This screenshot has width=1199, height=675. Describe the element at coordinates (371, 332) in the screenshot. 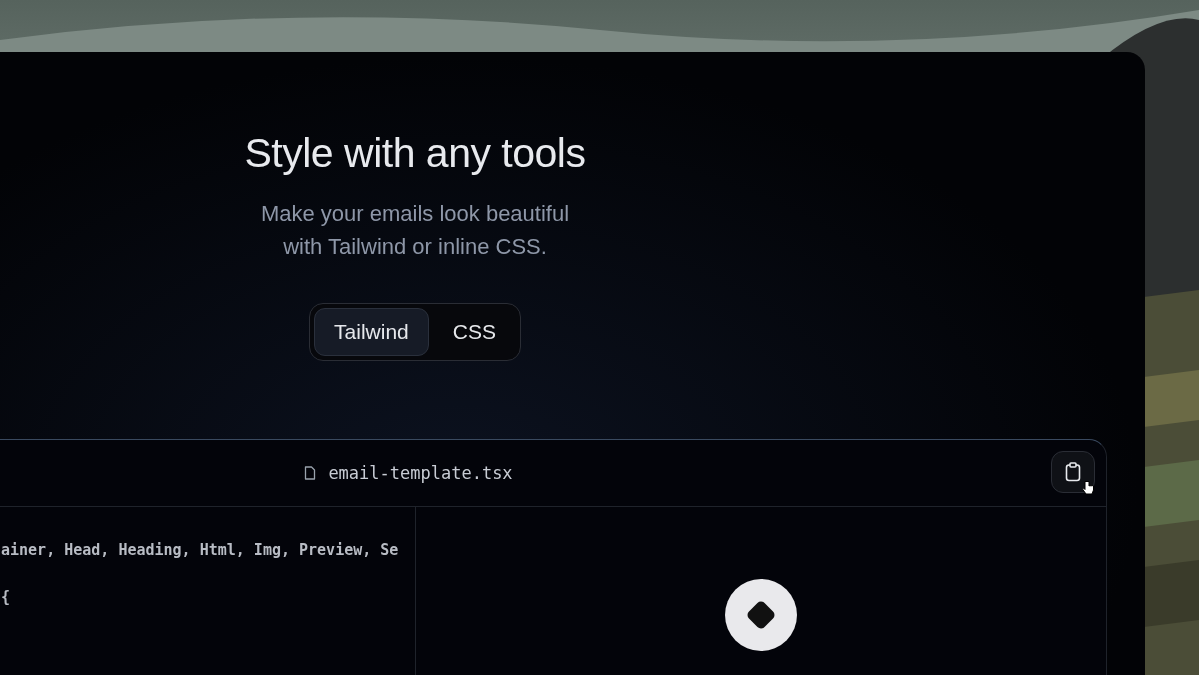

I see `style-tab: Tailwind` at that location.